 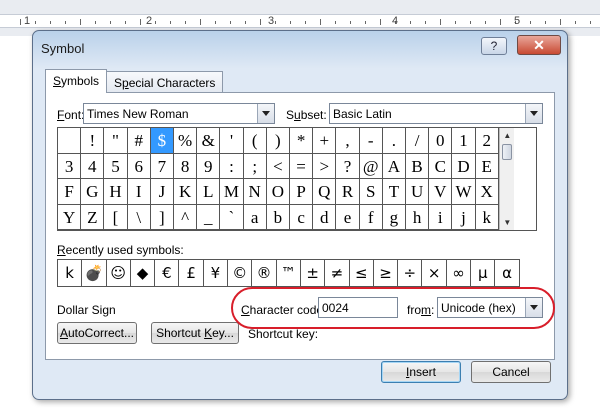 I want to click on symbol-cell: 4, so click(x=93, y=166).